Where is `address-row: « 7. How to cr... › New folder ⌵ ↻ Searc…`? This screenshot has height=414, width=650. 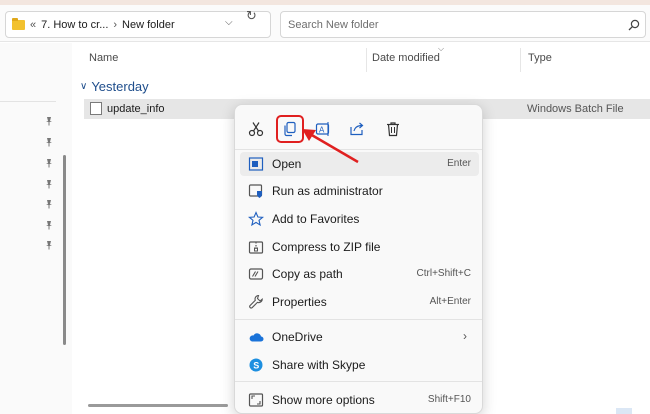
address-row: « 7. How to cr... › New folder ⌵ ↻ Searc… is located at coordinates (325, 23).